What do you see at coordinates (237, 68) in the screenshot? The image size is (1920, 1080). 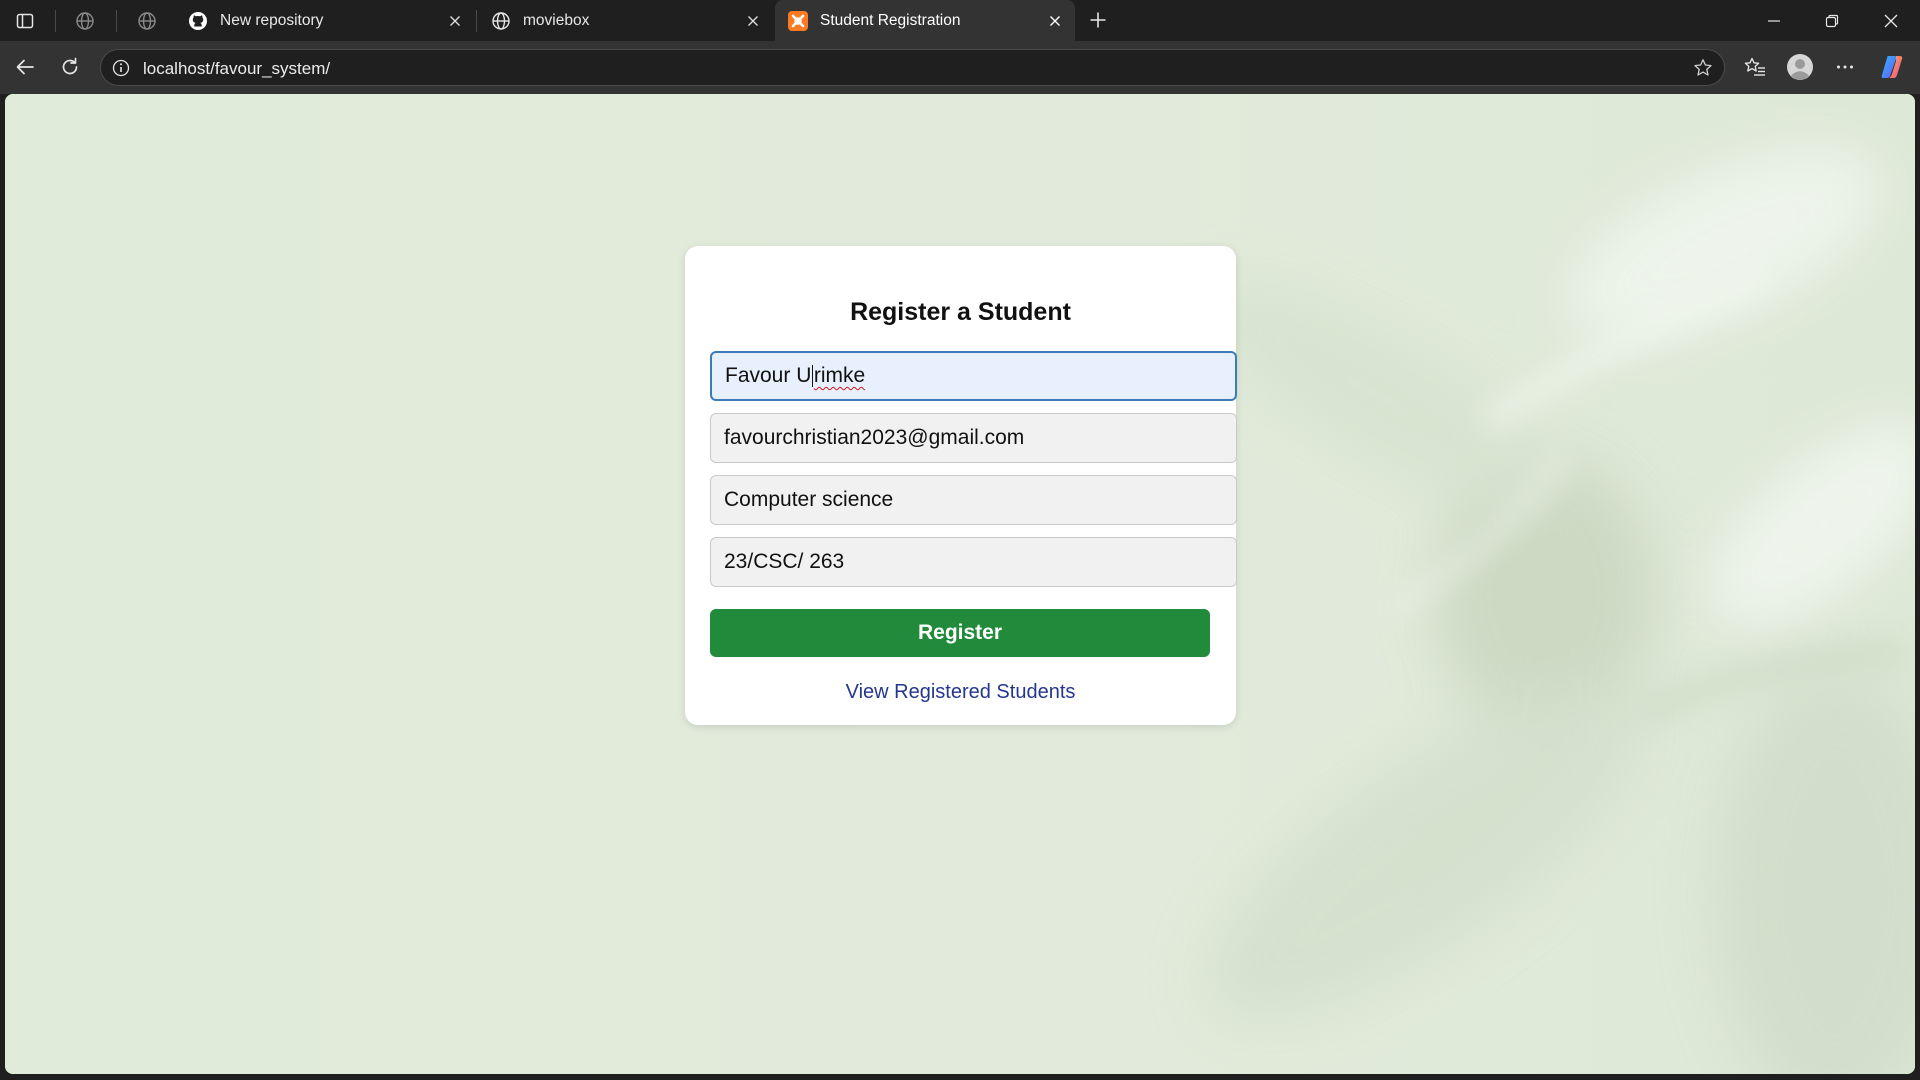 I see `address-url: localhost/favour_system/` at bounding box center [237, 68].